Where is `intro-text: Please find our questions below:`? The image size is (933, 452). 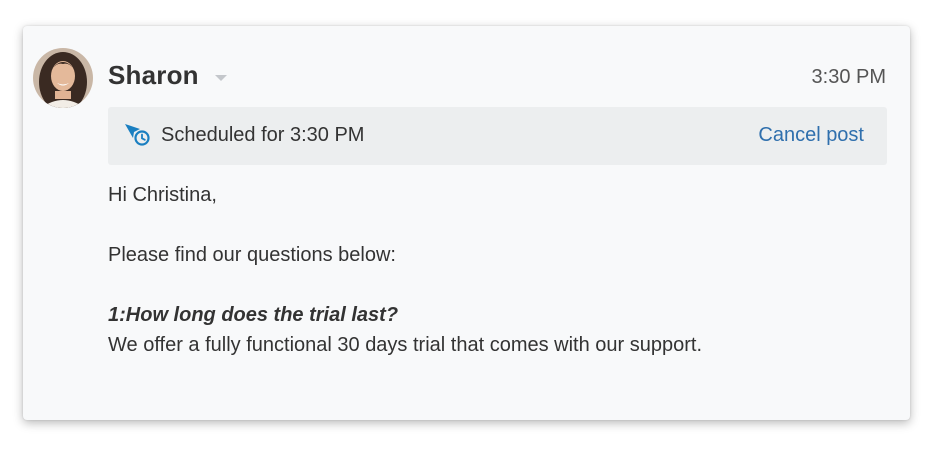
intro-text: Please find our questions below: is located at coordinates (252, 255).